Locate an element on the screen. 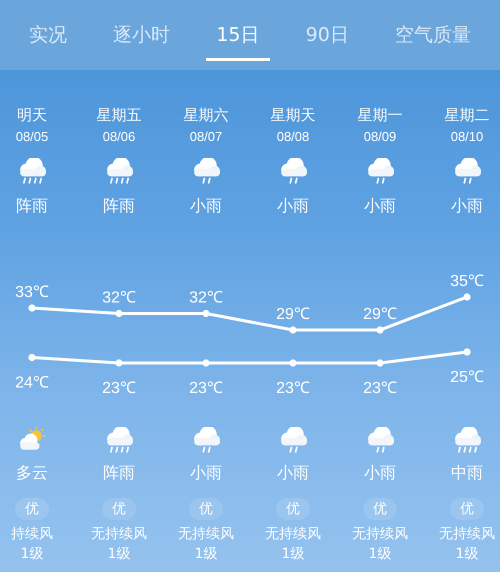 This screenshot has height=572, width=500. tab: 空气质量 is located at coordinates (432, 30).